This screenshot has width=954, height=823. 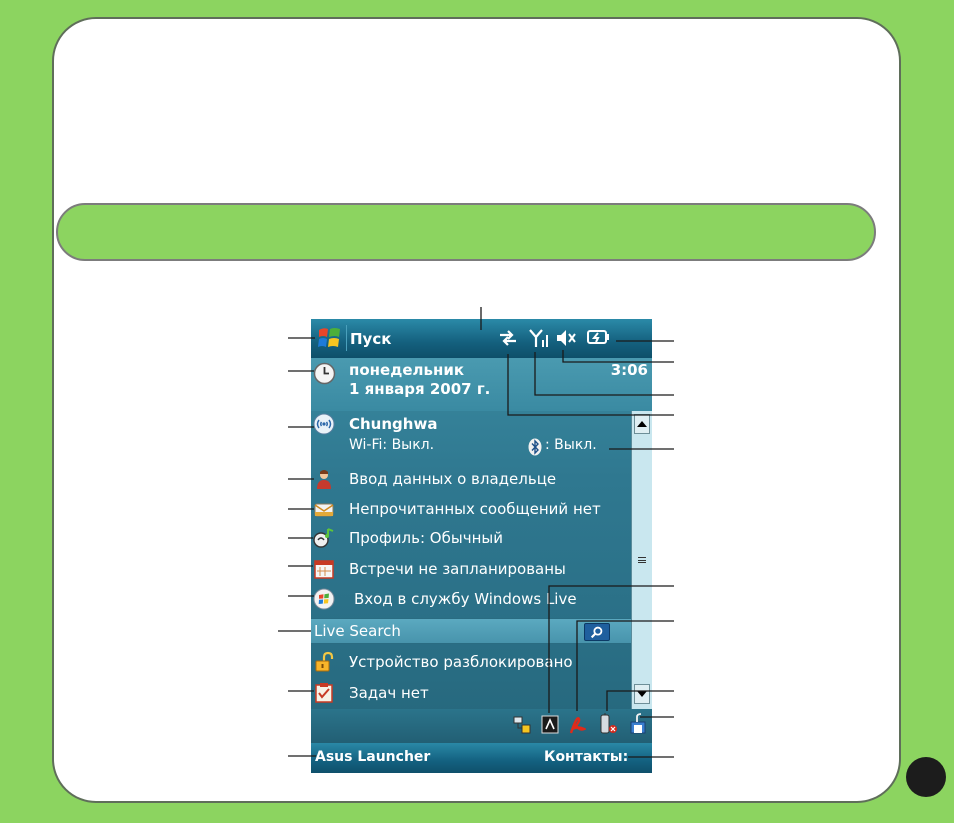 I want to click on scroll-thumb-grip, so click(x=642, y=560).